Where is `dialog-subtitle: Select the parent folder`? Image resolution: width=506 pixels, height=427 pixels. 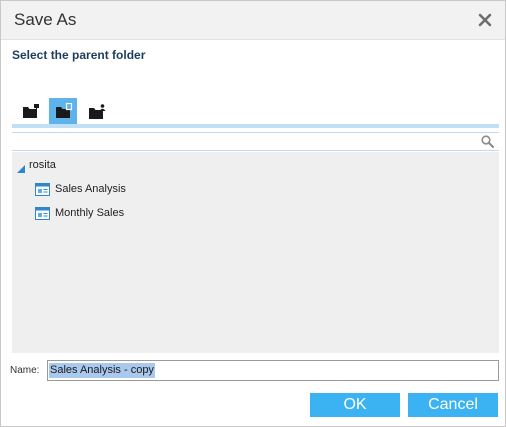 dialog-subtitle: Select the parent folder is located at coordinates (79, 55).